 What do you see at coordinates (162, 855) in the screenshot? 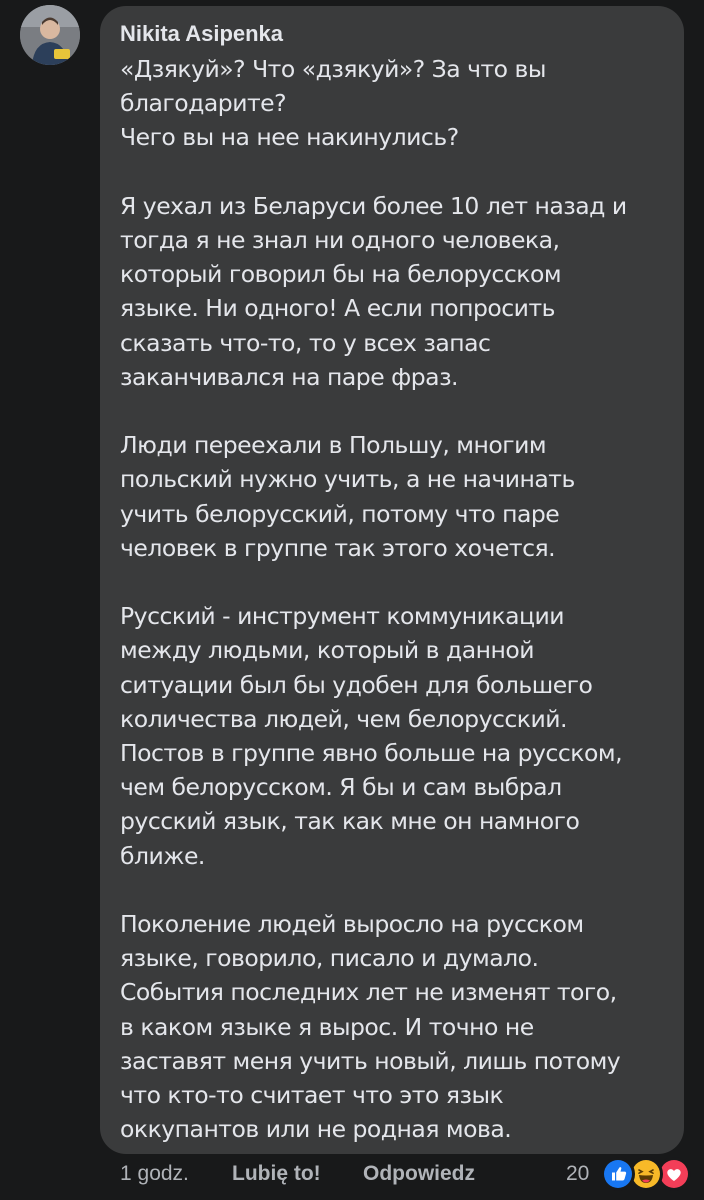
I see `comment-line: ближе.` at bounding box center [162, 855].